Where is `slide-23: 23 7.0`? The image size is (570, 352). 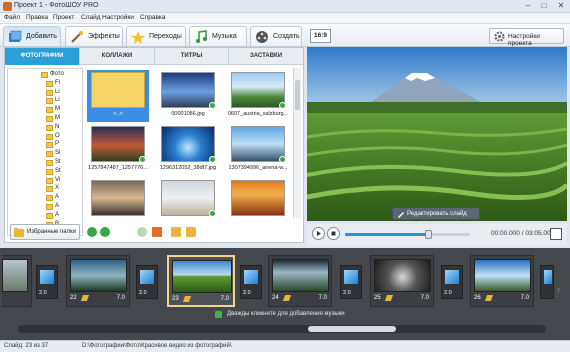 slide-23: 23 7.0 is located at coordinates (201, 281).